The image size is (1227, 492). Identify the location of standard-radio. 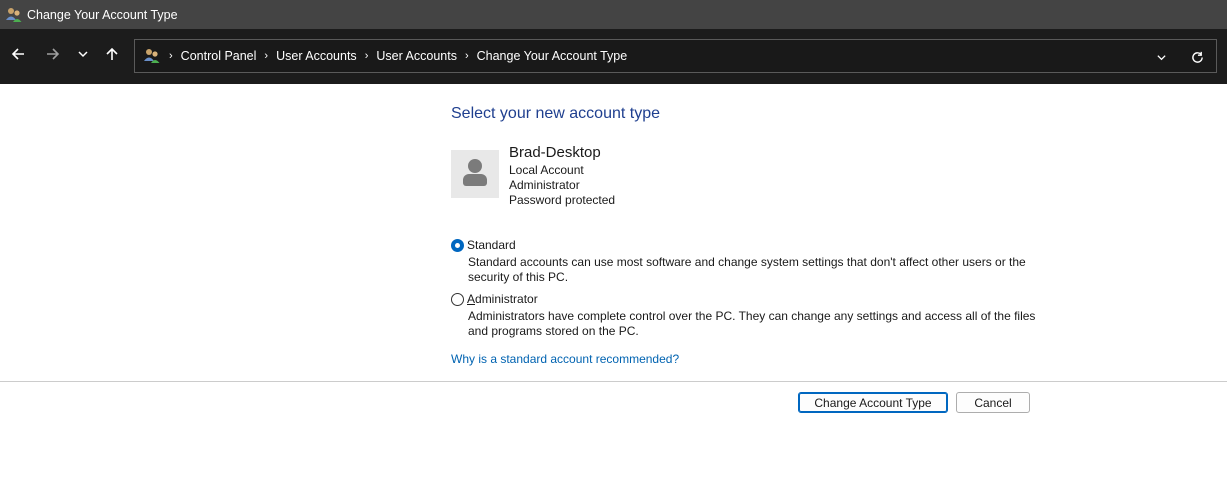
(457, 245).